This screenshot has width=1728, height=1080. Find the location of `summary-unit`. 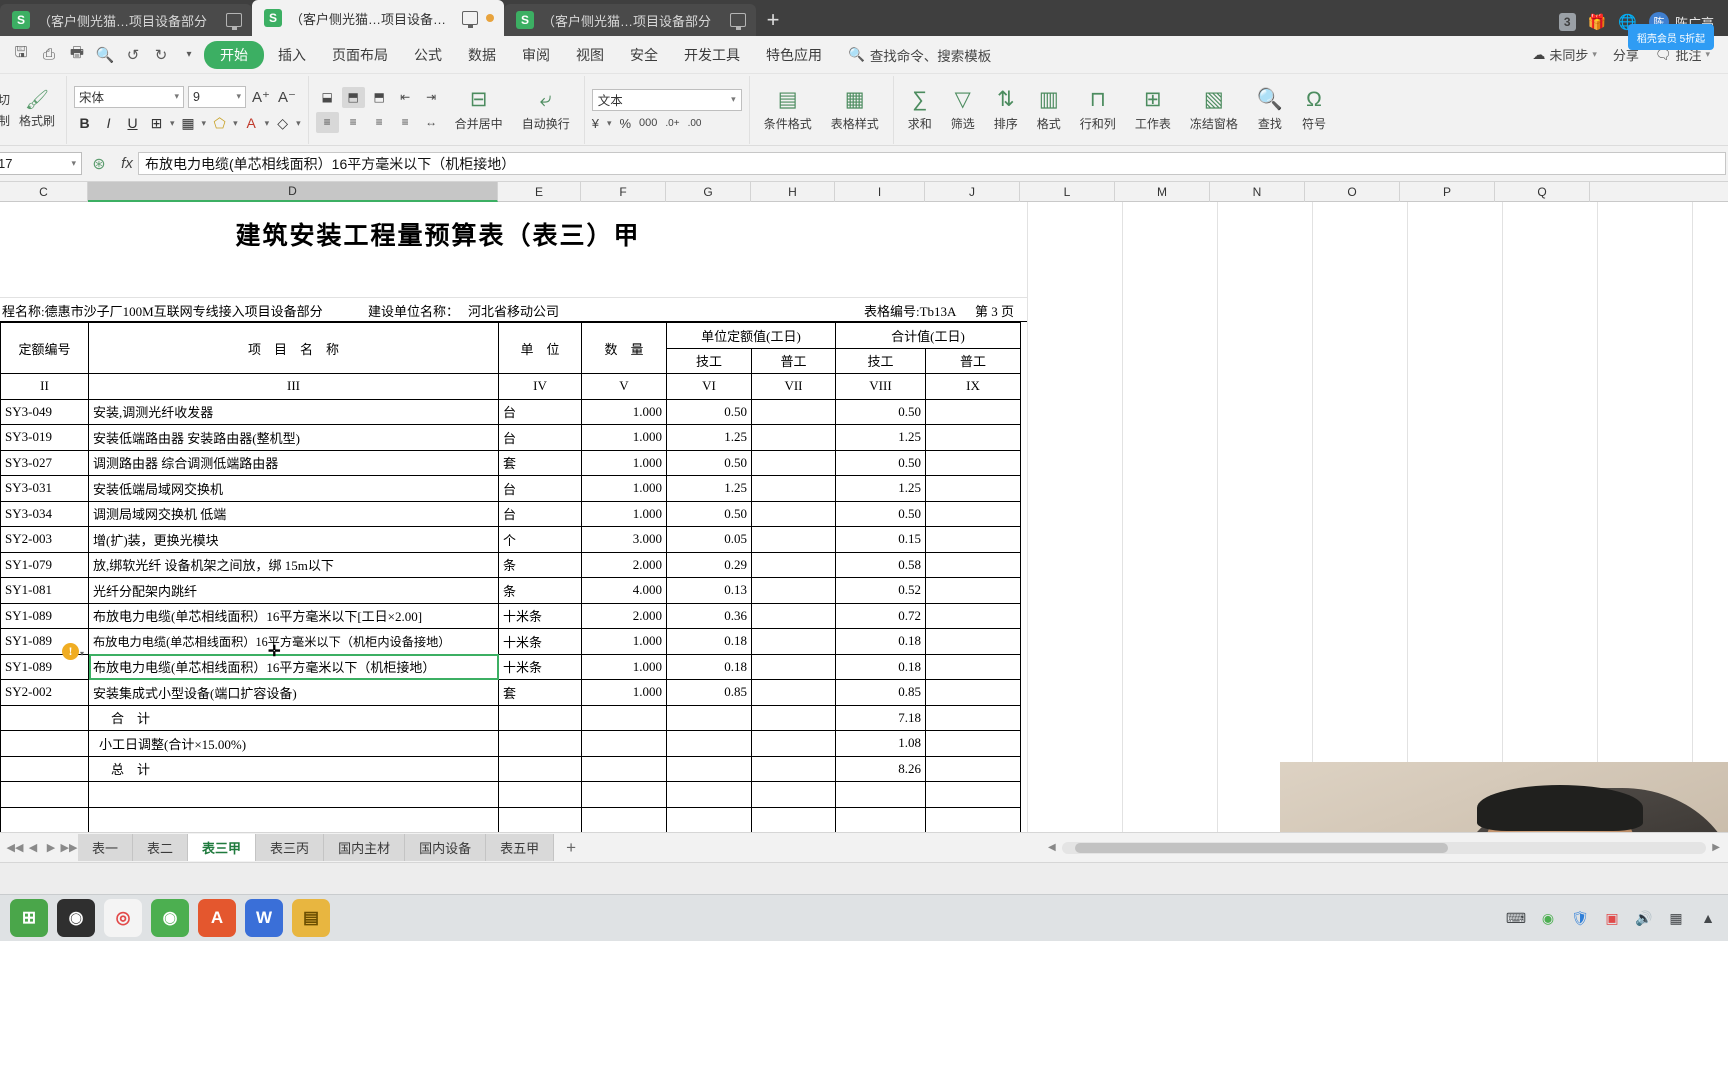

summary-unit is located at coordinates (540, 717).